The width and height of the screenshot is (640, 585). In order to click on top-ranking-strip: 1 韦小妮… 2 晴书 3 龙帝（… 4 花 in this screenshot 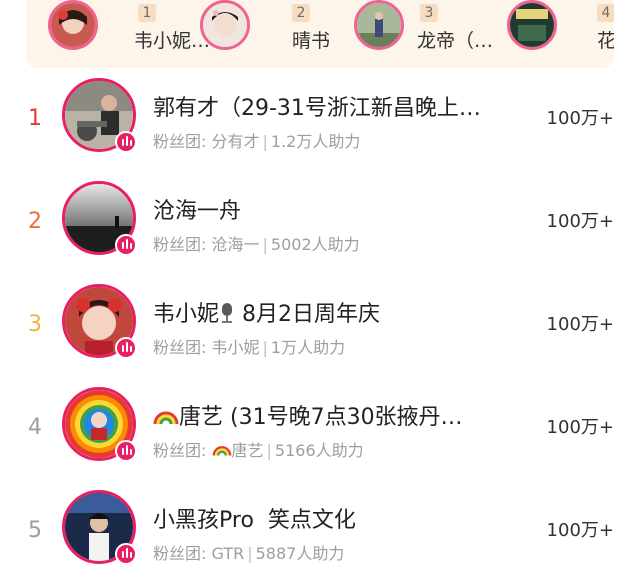, I will do `click(320, 34)`.